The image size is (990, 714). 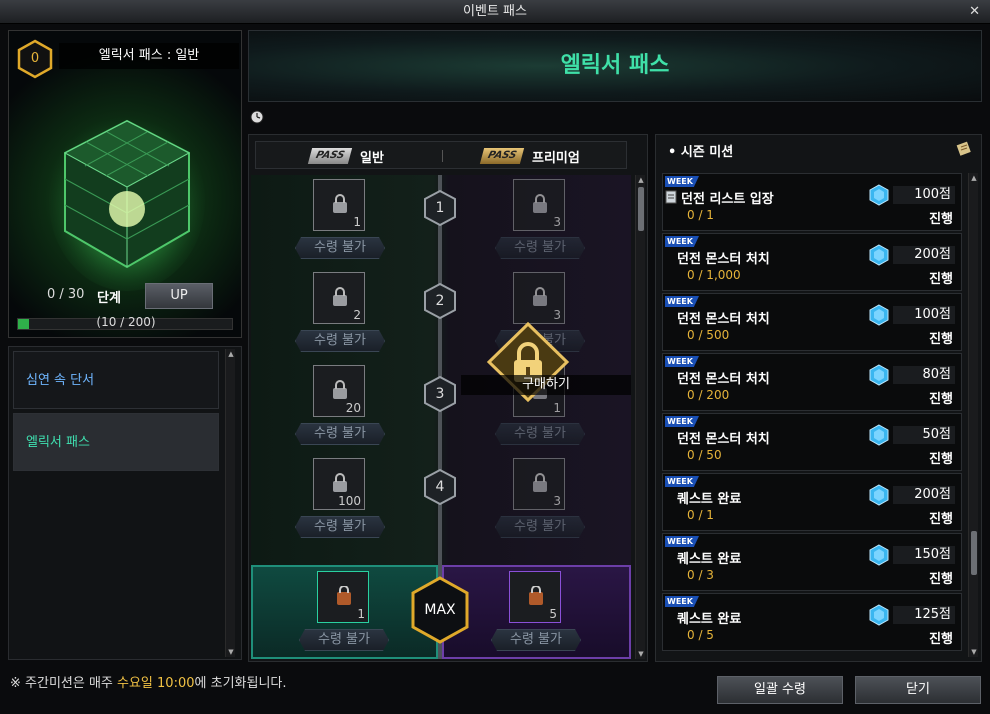 What do you see at coordinates (339, 484) in the screenshot?
I see `reward-box-normal: 100` at bounding box center [339, 484].